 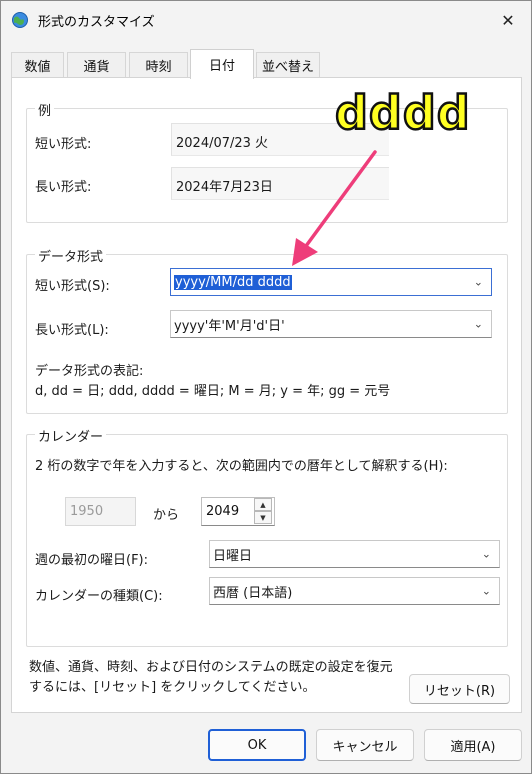 I want to click on example-long-value: 2024年7月23日, so click(x=280, y=183).